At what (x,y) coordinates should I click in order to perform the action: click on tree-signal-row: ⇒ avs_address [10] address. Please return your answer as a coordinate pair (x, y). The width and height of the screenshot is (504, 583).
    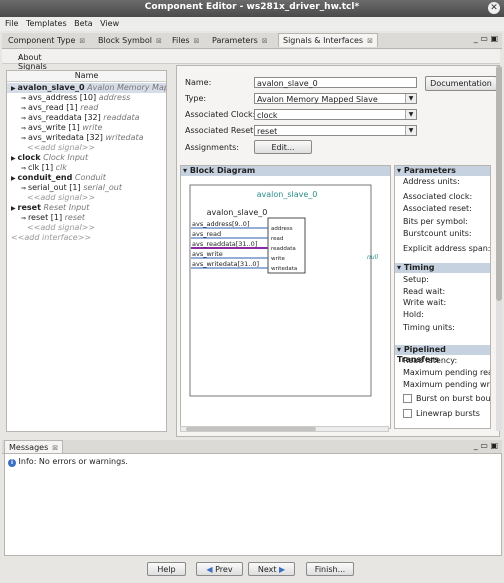
    Looking at the image, I should click on (86, 98).